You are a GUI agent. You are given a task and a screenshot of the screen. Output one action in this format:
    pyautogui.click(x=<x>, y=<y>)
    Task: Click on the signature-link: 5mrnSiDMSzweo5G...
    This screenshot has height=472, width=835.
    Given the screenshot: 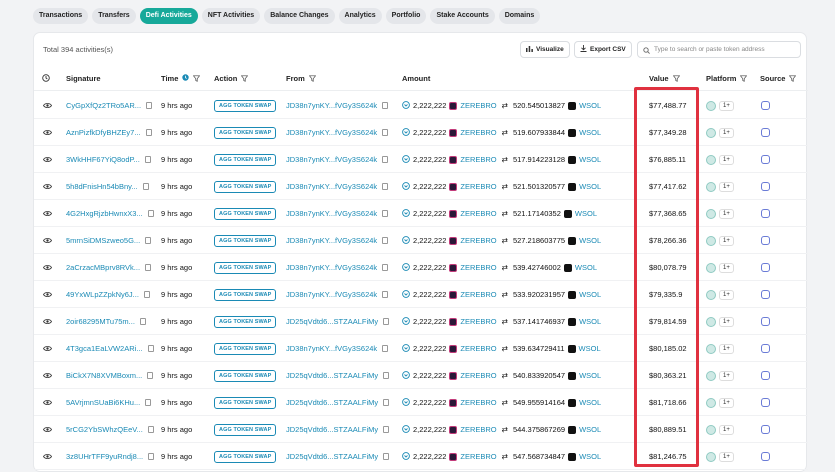 What is the action you would take?
    pyautogui.click(x=103, y=240)
    